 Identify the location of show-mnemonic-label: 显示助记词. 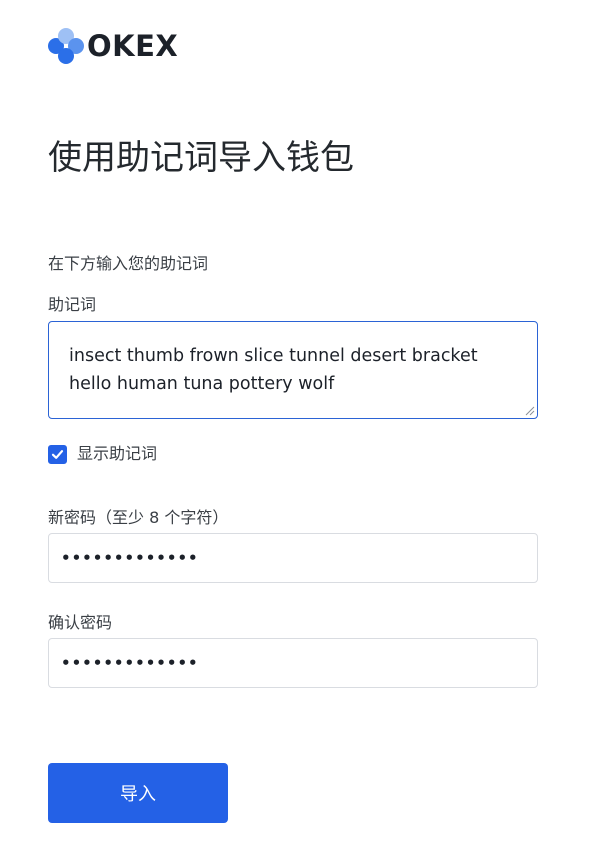
(117, 453).